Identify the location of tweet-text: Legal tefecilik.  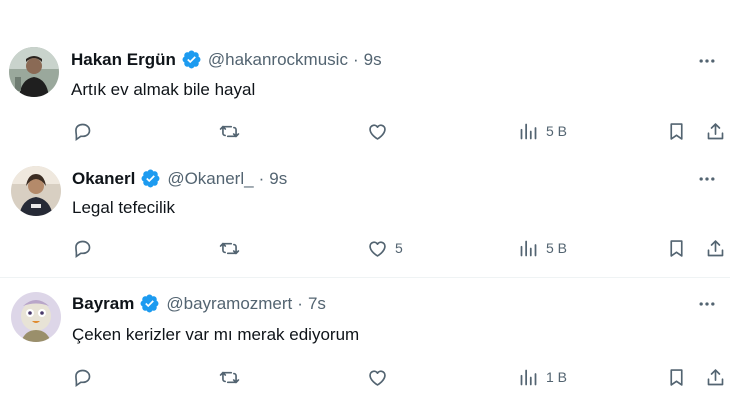
(124, 207).